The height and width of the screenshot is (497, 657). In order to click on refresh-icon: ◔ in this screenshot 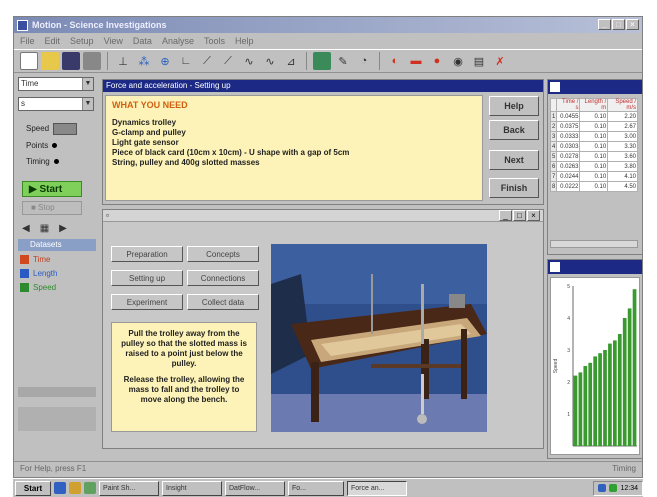, I will do `click(364, 61)`.